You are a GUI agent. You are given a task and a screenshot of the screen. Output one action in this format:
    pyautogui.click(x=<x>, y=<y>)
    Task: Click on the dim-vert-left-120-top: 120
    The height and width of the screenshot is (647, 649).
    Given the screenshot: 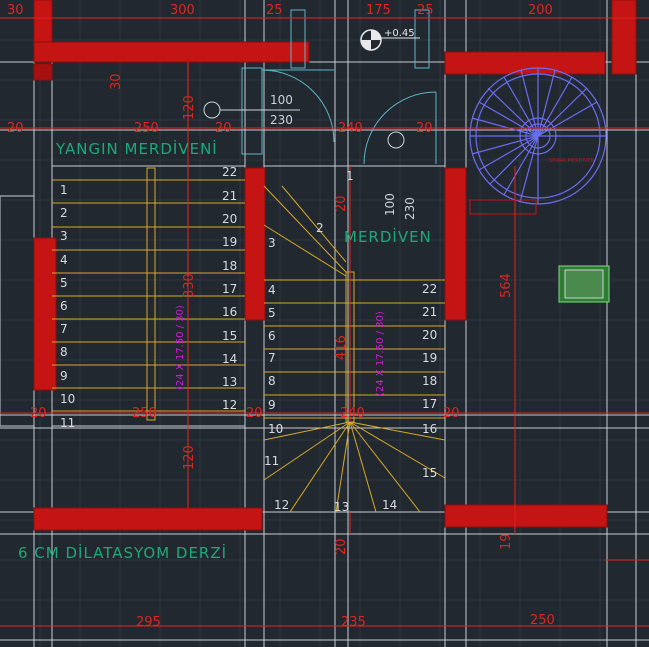 What is the action you would take?
    pyautogui.click(x=189, y=107)
    